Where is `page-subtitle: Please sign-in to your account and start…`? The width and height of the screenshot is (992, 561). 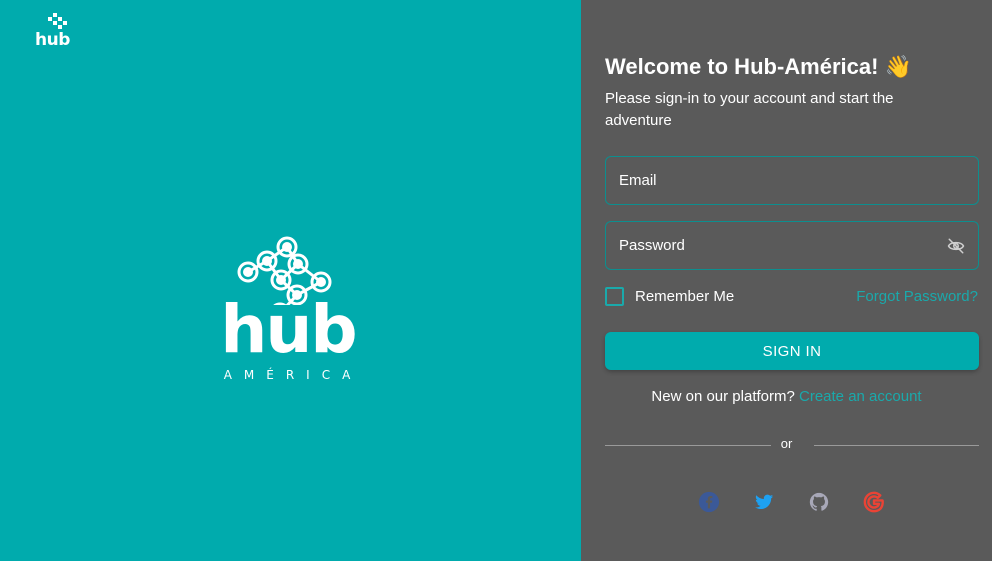 page-subtitle: Please sign-in to your account and start… is located at coordinates (749, 109).